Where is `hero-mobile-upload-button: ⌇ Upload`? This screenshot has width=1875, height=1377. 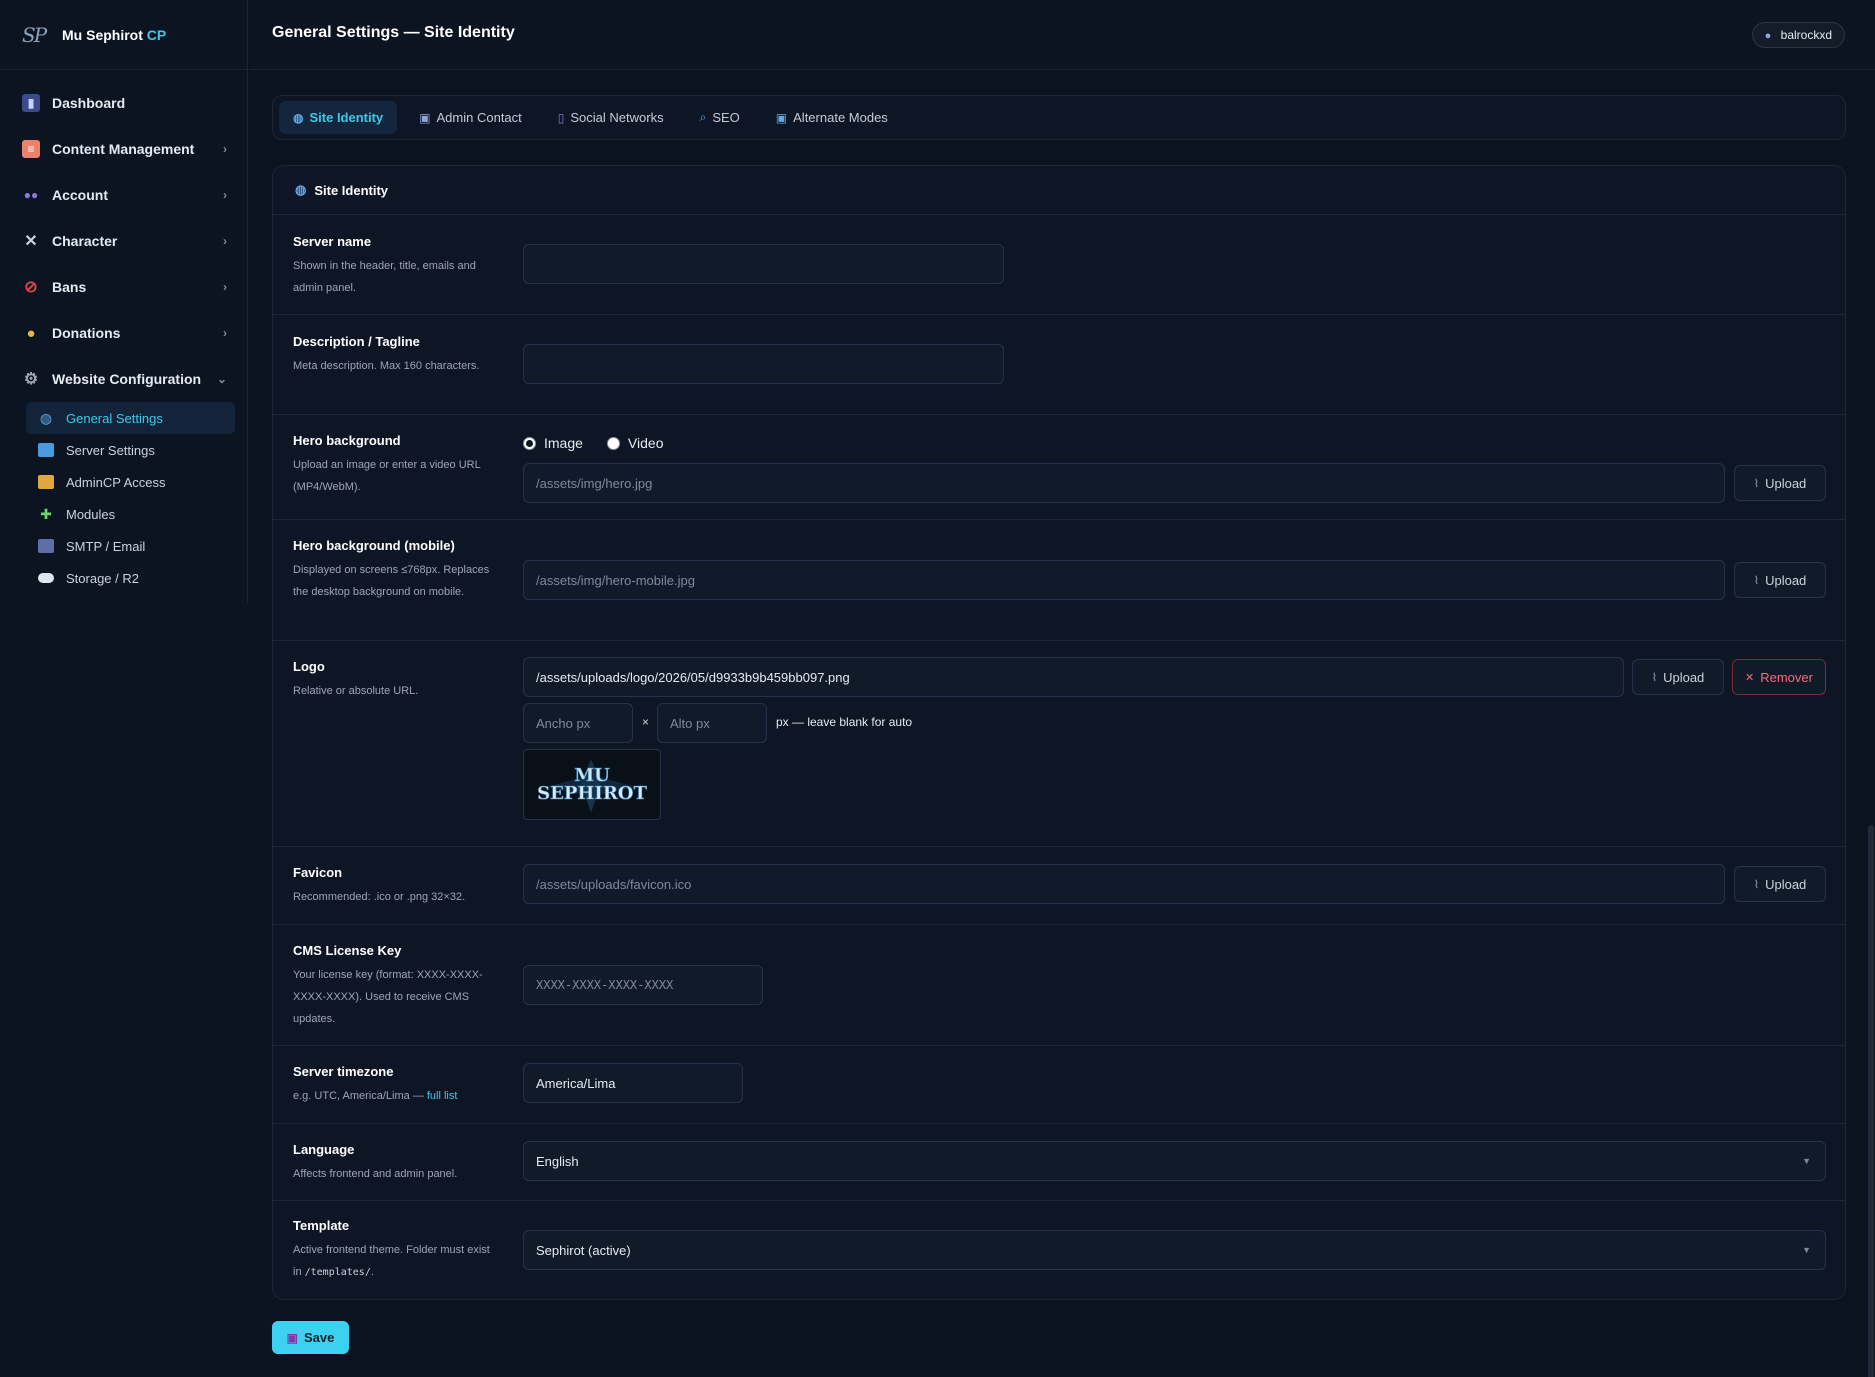
hero-mobile-upload-button: ⌇ Upload is located at coordinates (1780, 580).